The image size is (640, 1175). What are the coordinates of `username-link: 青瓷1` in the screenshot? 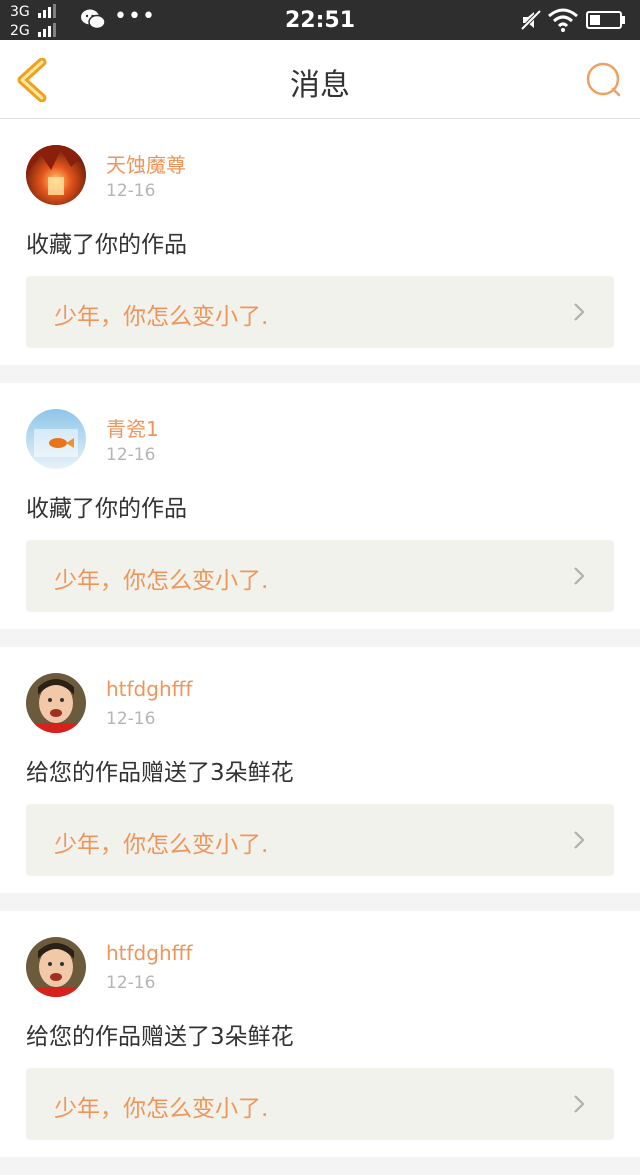 It's located at (132, 427).